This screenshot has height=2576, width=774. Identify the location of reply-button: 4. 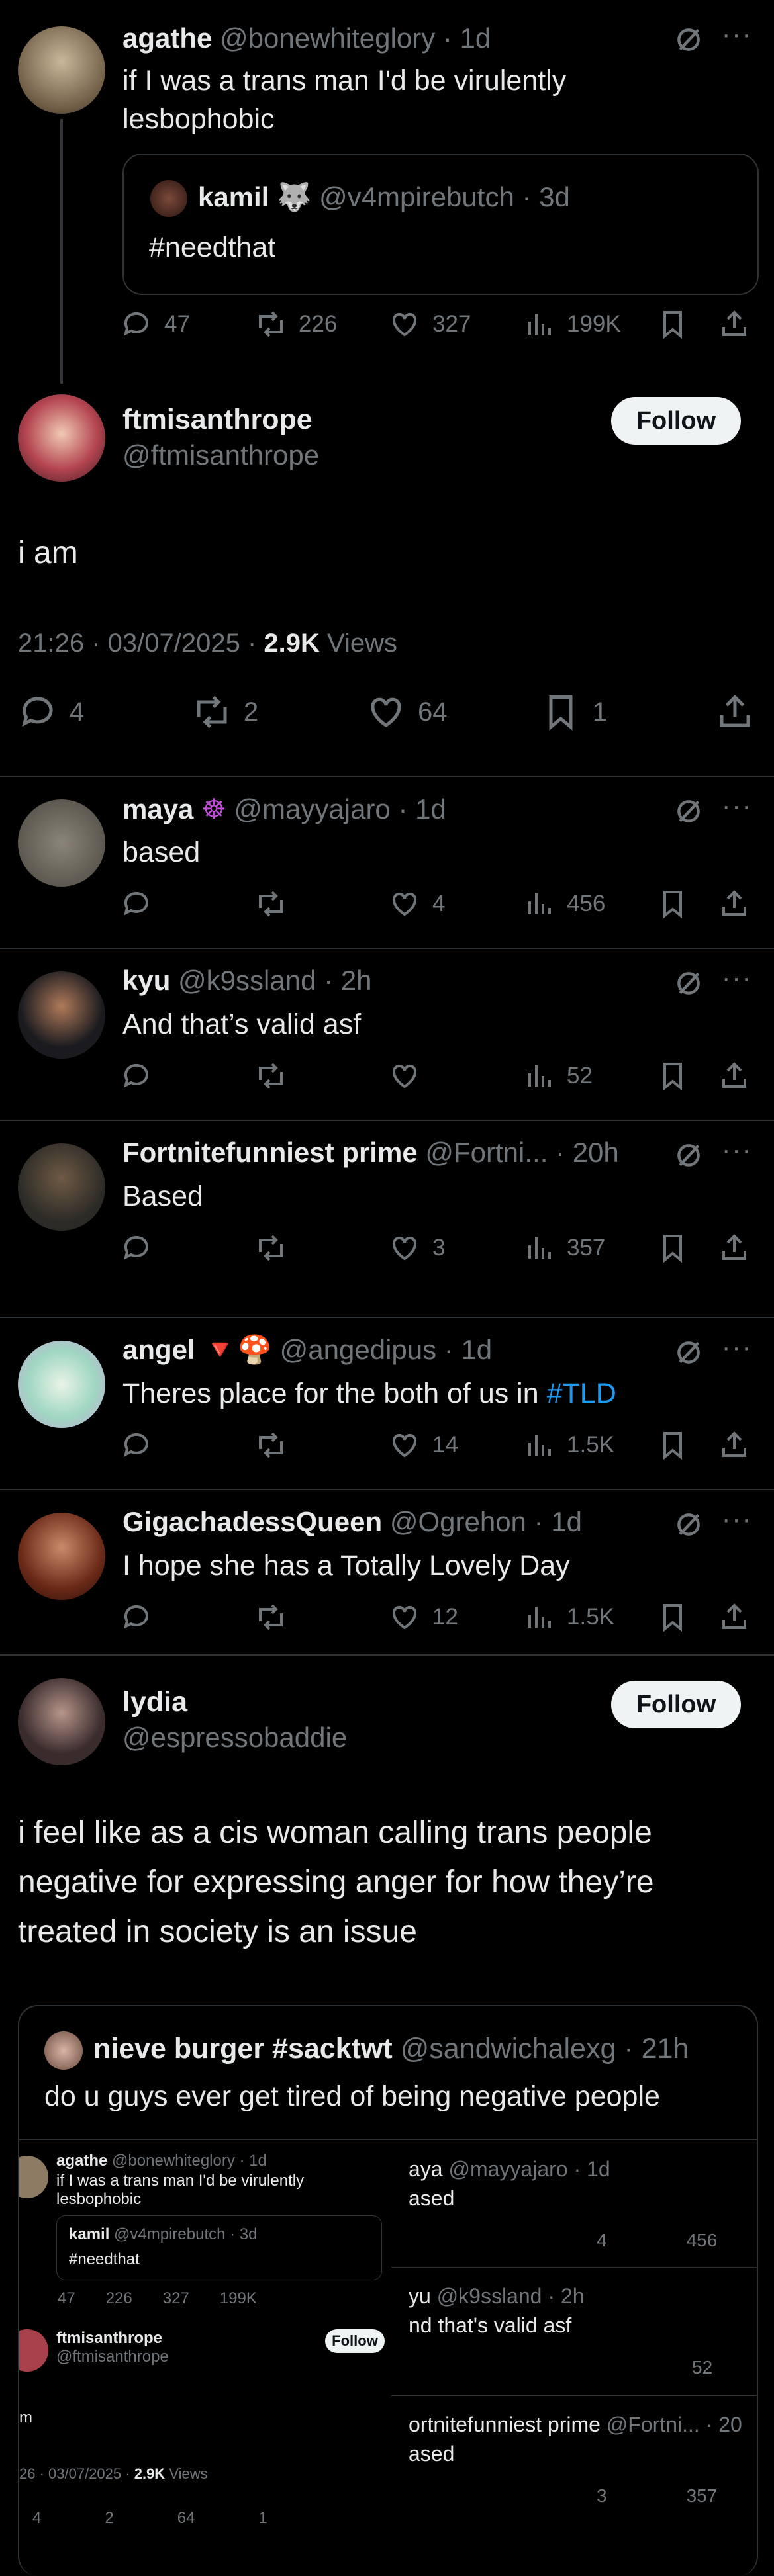
(51, 712).